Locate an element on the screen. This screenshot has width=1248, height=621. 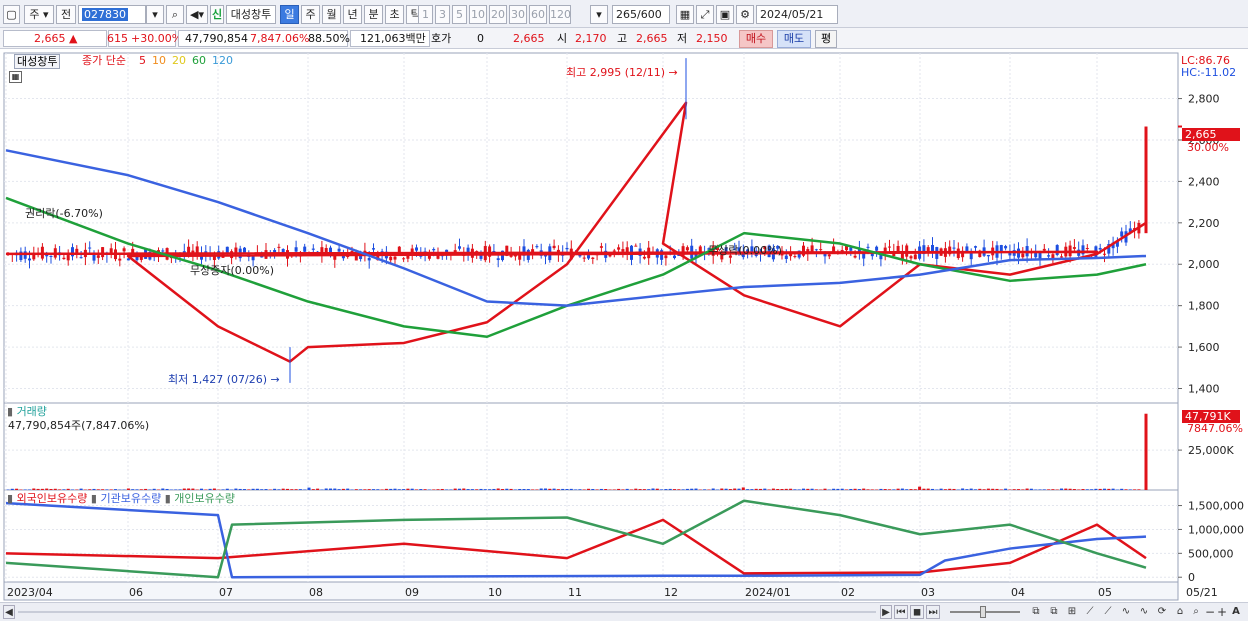
interval-button-3: 10 is located at coordinates (478, 14).